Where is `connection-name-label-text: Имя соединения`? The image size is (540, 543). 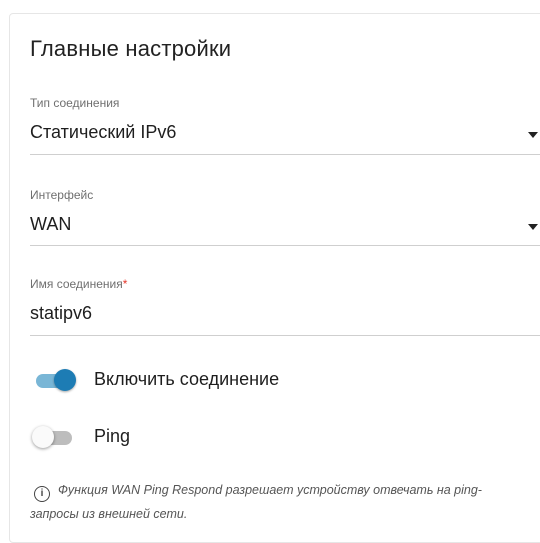 connection-name-label-text: Имя соединения is located at coordinates (76, 284).